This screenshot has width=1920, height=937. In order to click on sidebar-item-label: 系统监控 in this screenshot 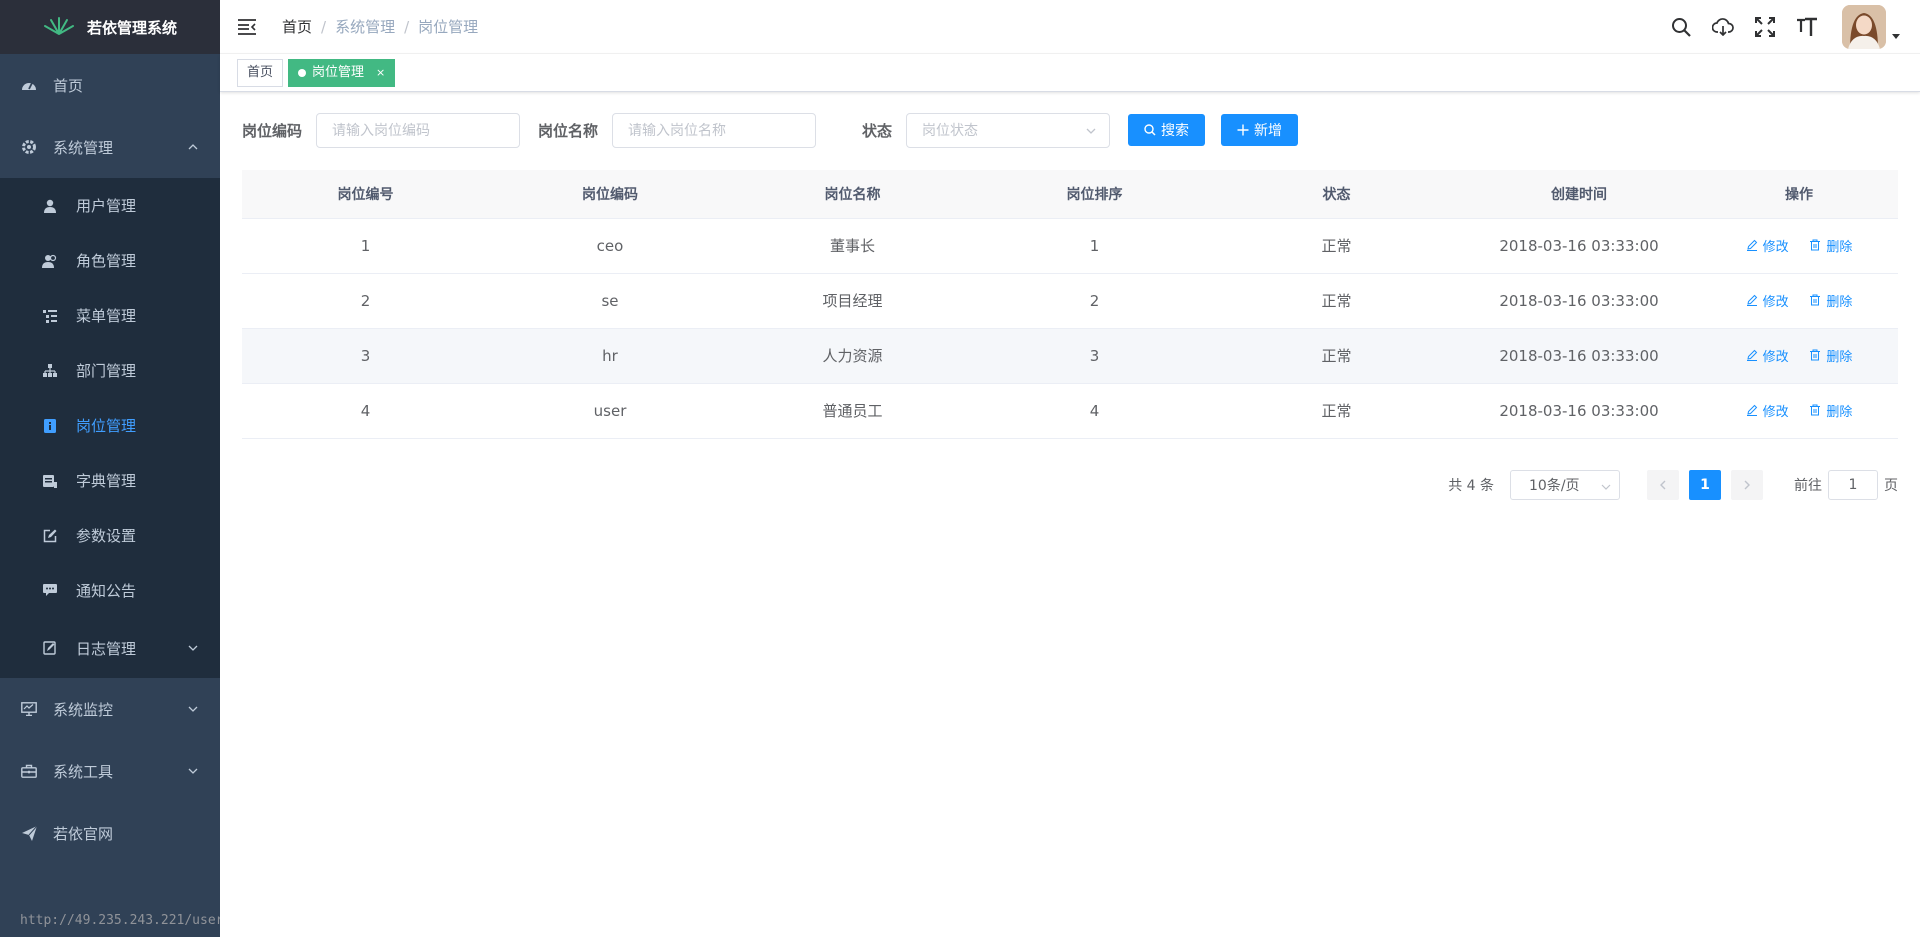, I will do `click(83, 709)`.